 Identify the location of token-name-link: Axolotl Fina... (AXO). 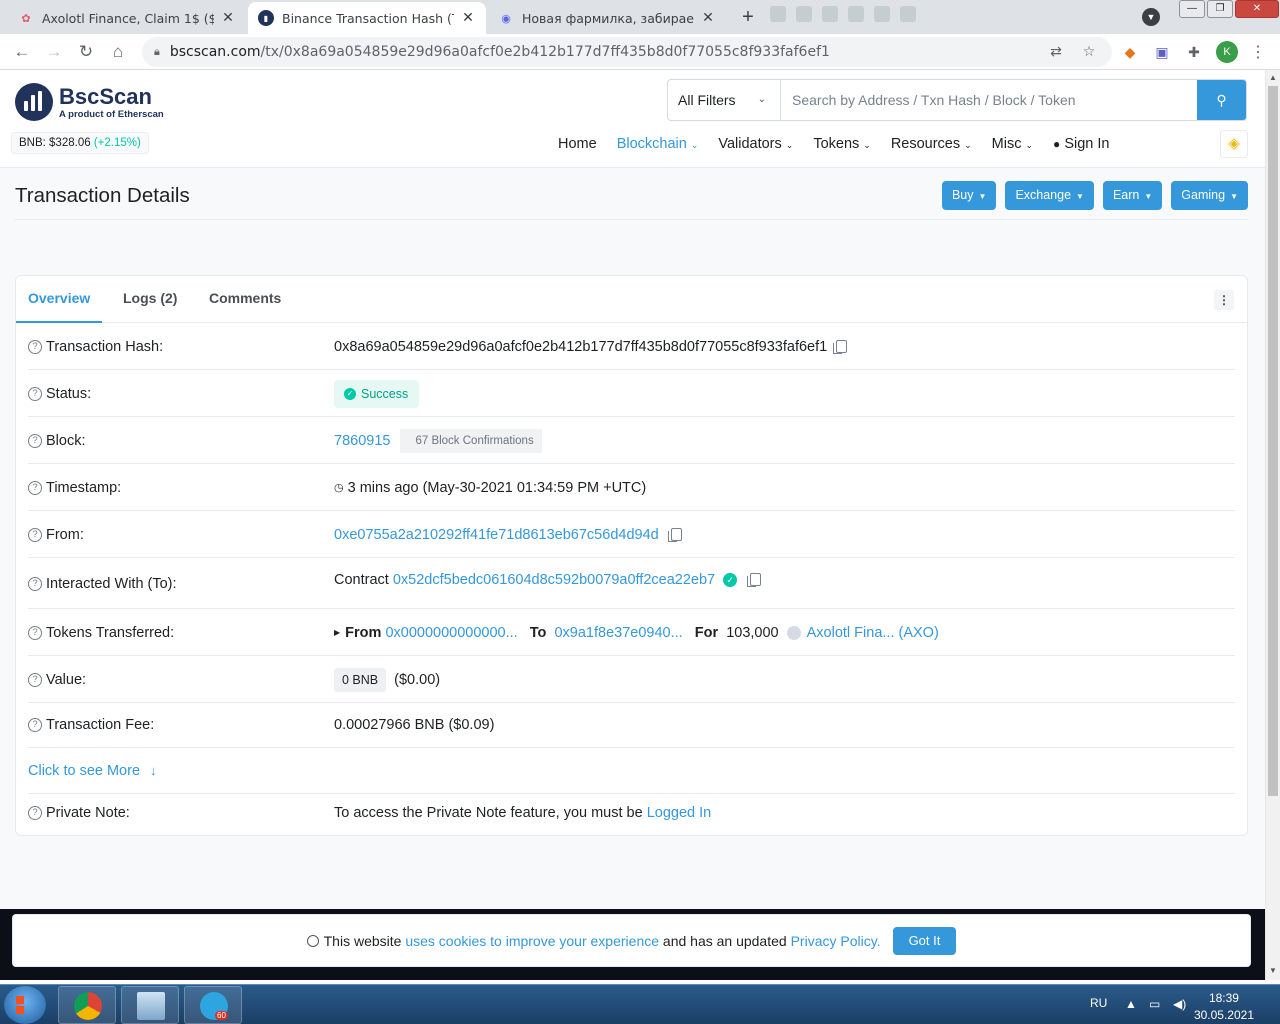
(873, 633).